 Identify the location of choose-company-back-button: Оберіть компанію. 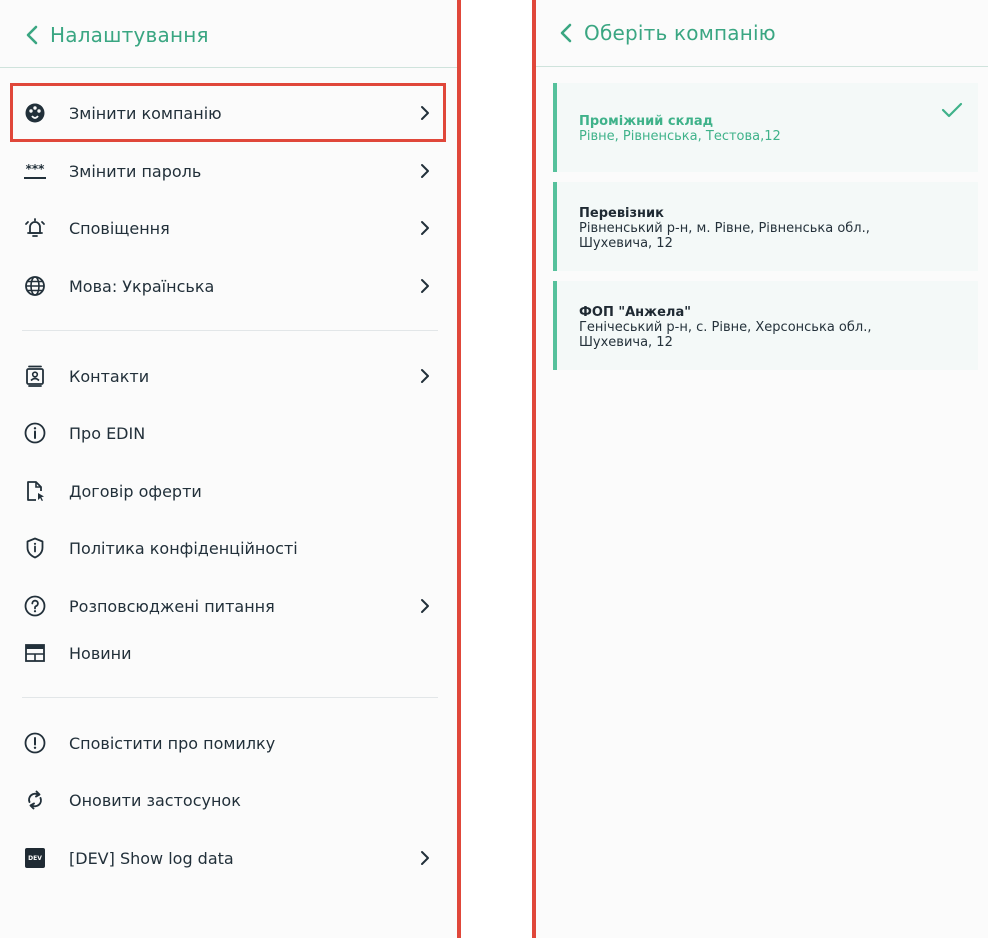
(667, 33).